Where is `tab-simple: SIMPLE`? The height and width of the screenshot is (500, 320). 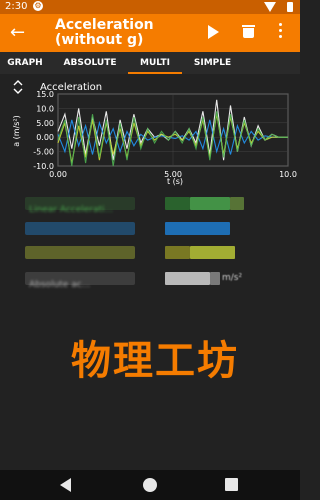
tab-simple: SIMPLE is located at coordinates (212, 63).